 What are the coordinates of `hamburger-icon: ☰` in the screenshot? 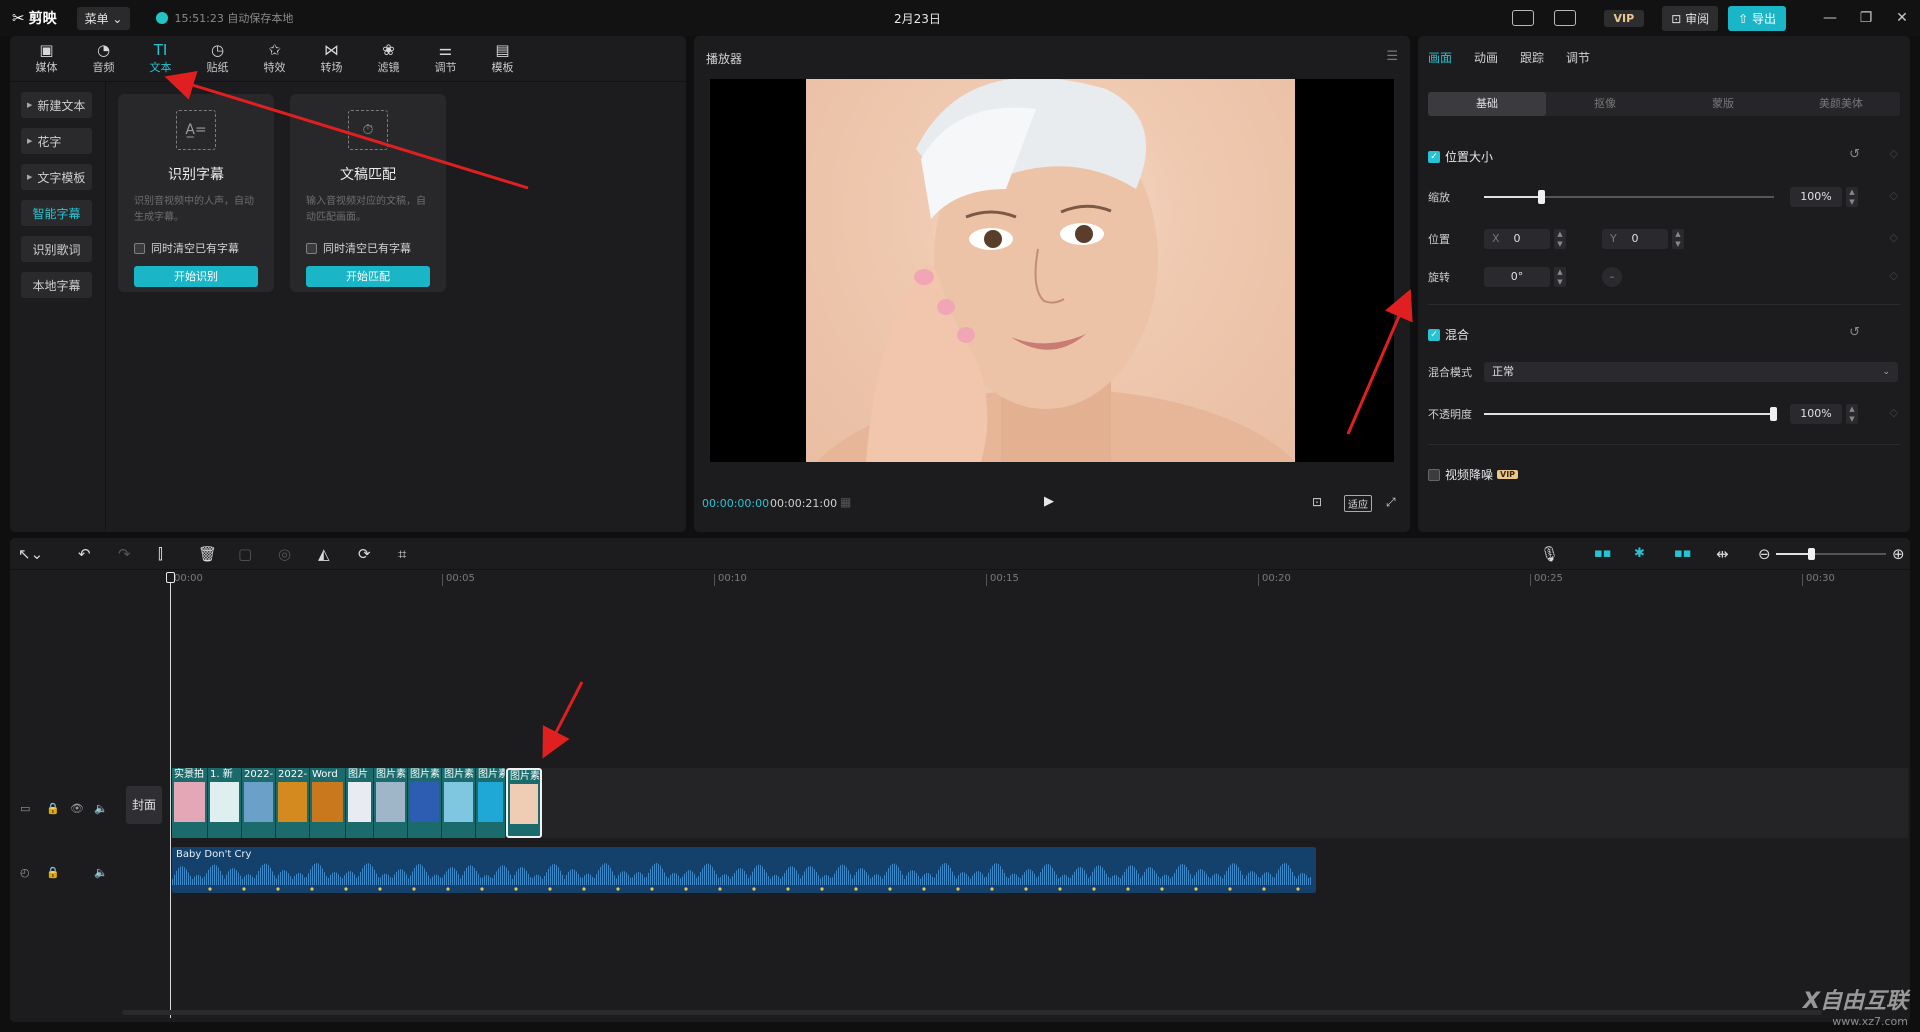 It's located at (1392, 56).